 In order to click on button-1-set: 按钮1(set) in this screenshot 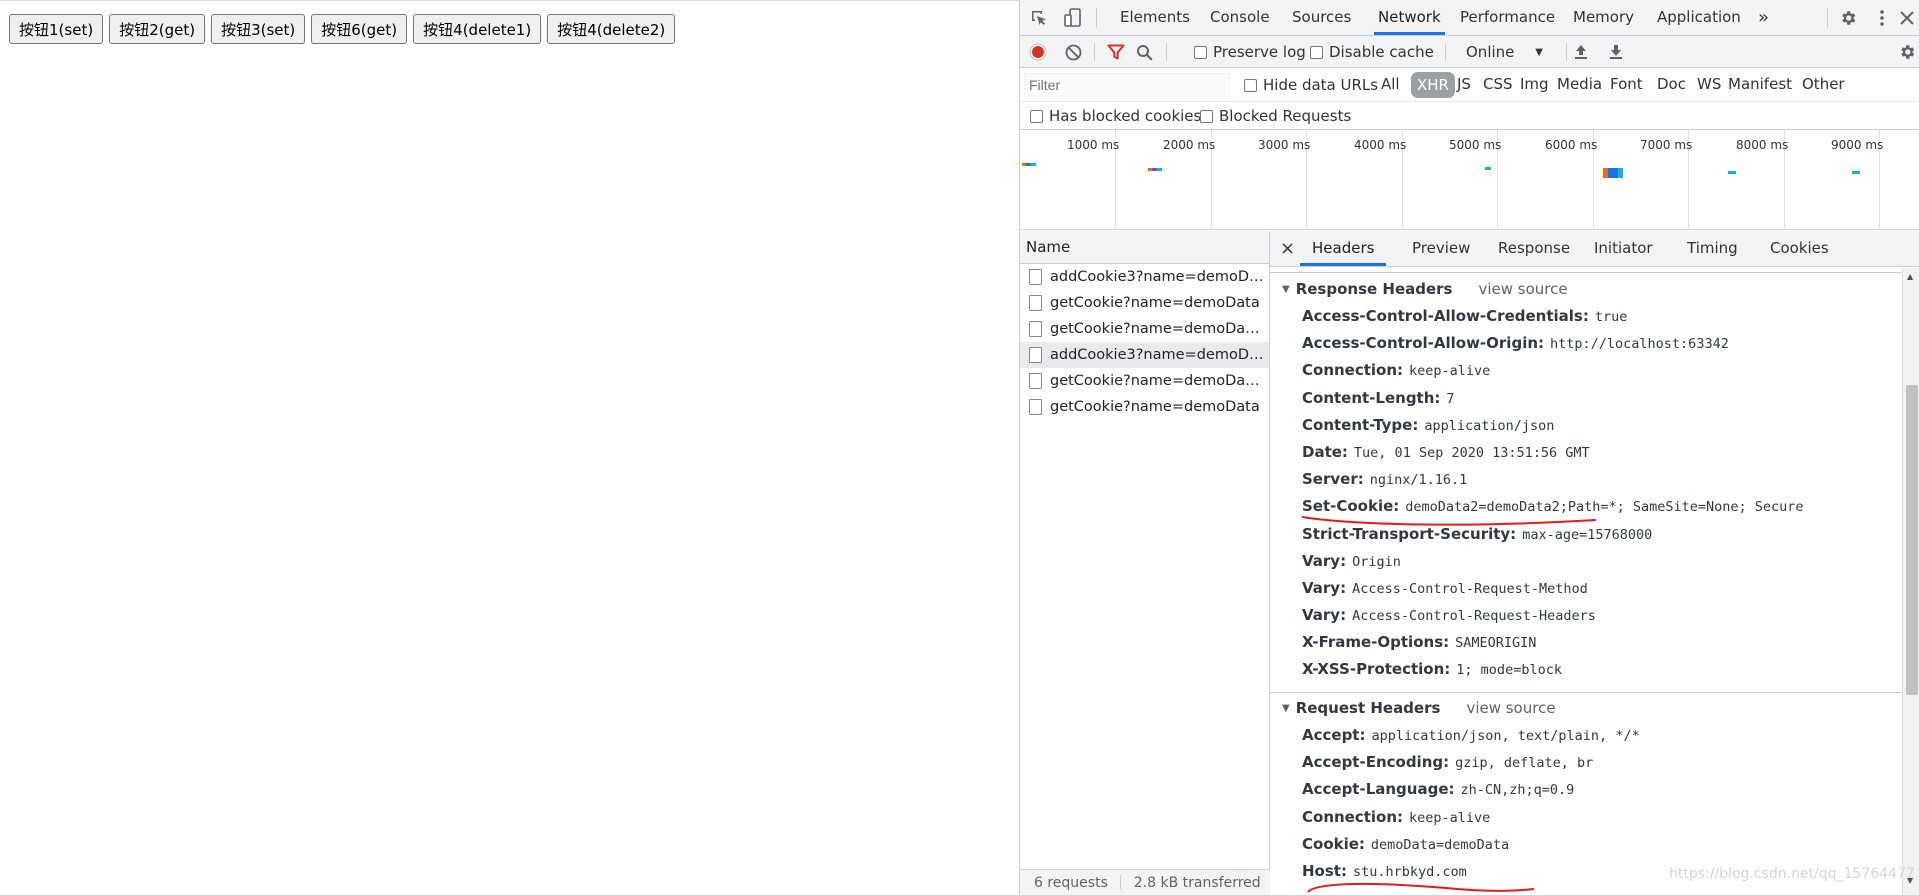, I will do `click(56, 29)`.